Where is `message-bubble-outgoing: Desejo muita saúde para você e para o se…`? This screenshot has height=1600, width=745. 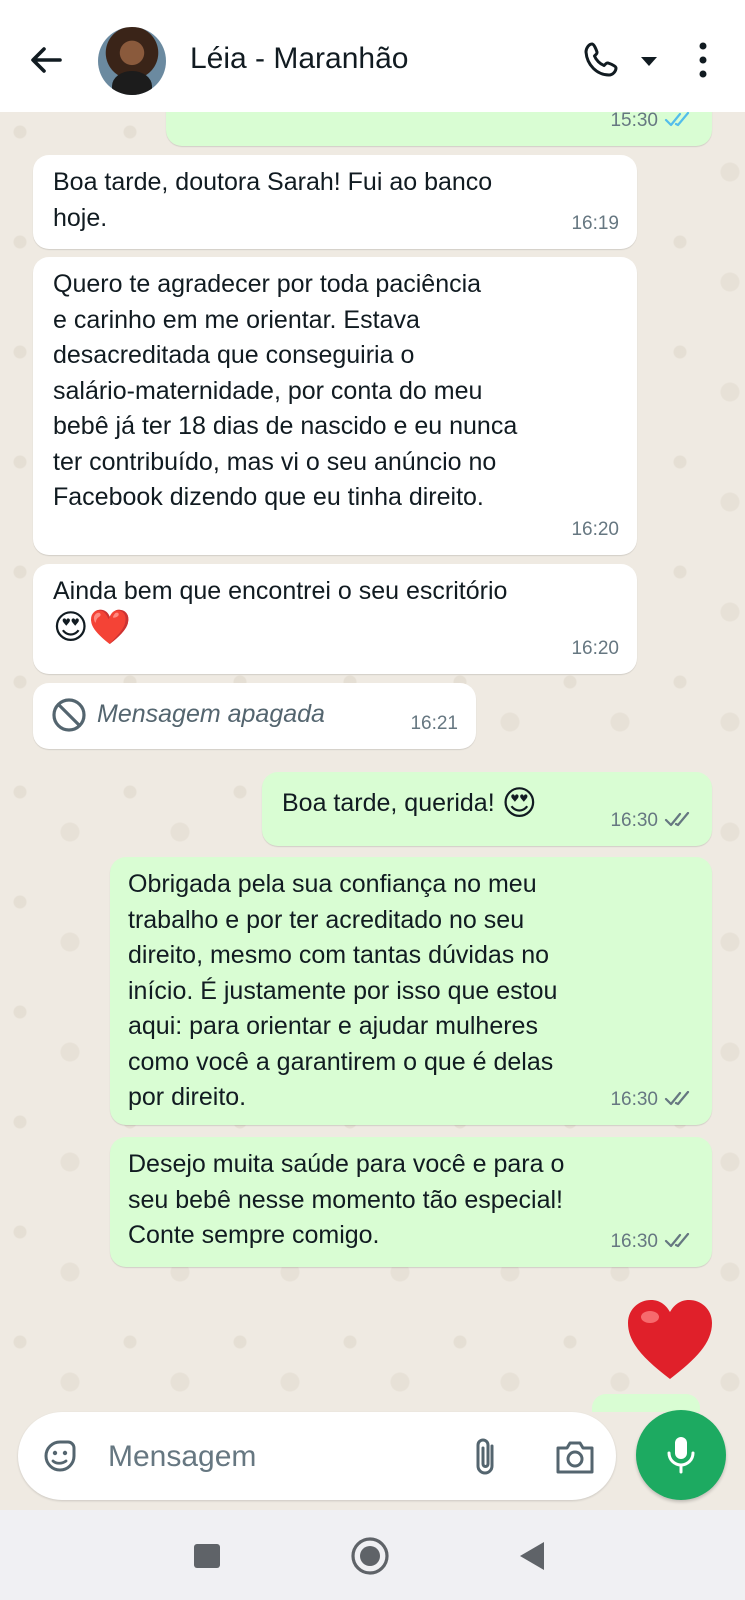
message-bubble-outgoing: Desejo muita saúde para você e para o se… is located at coordinates (411, 1202).